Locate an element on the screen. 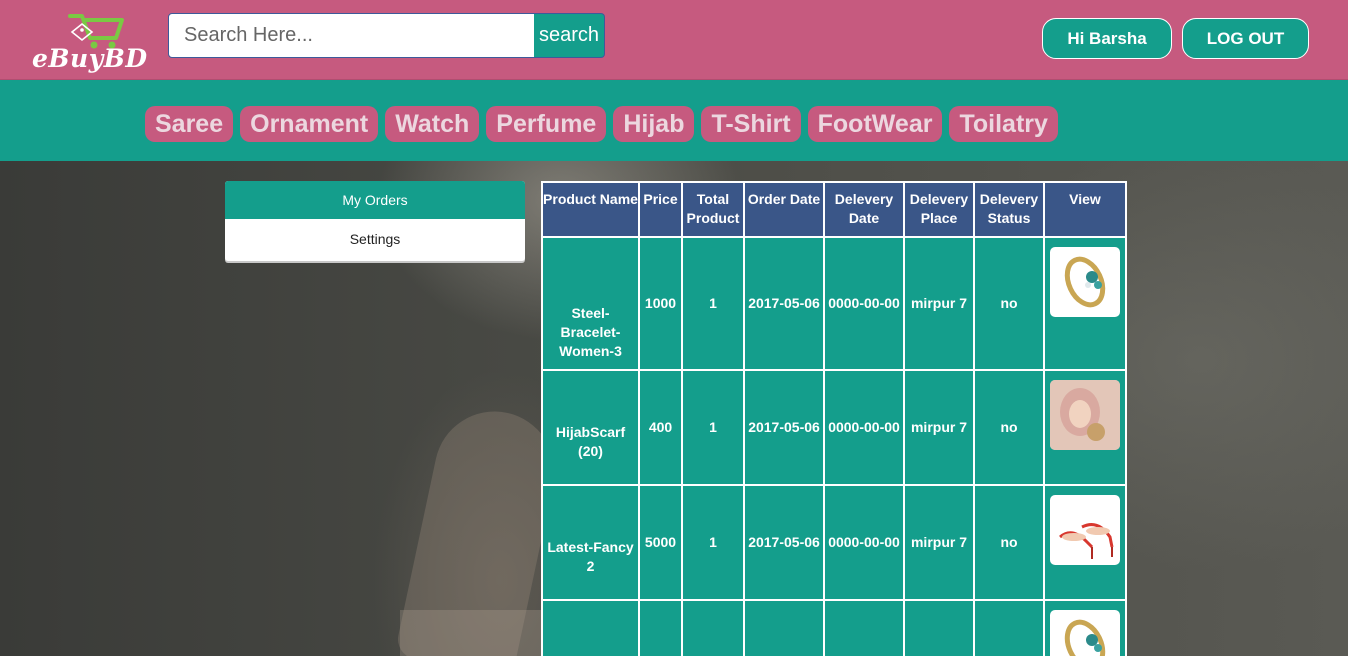 The height and width of the screenshot is (656, 1348). cell-product-name: Latest-Fancy 2 is located at coordinates (590, 542).